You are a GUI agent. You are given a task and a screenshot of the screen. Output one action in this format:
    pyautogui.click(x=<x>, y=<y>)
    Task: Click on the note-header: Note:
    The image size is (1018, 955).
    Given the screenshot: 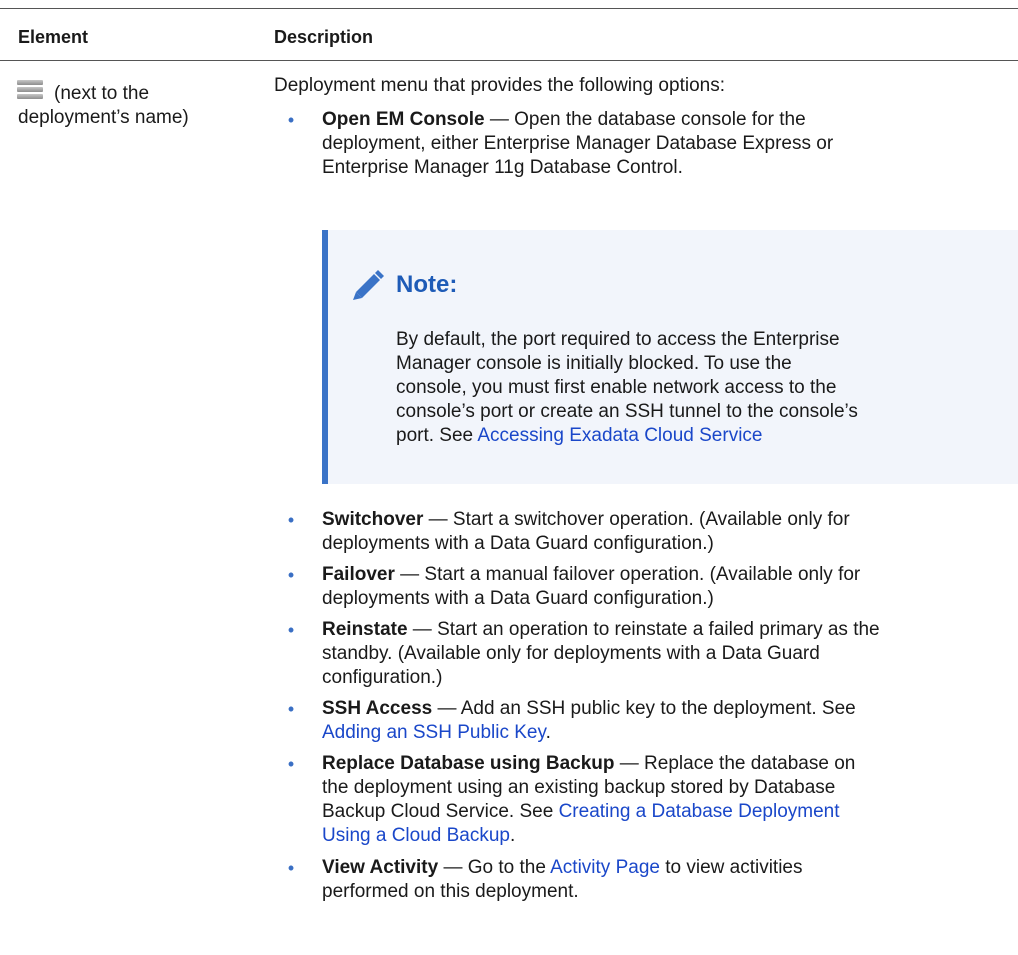 What is the action you would take?
    pyautogui.click(x=403, y=285)
    